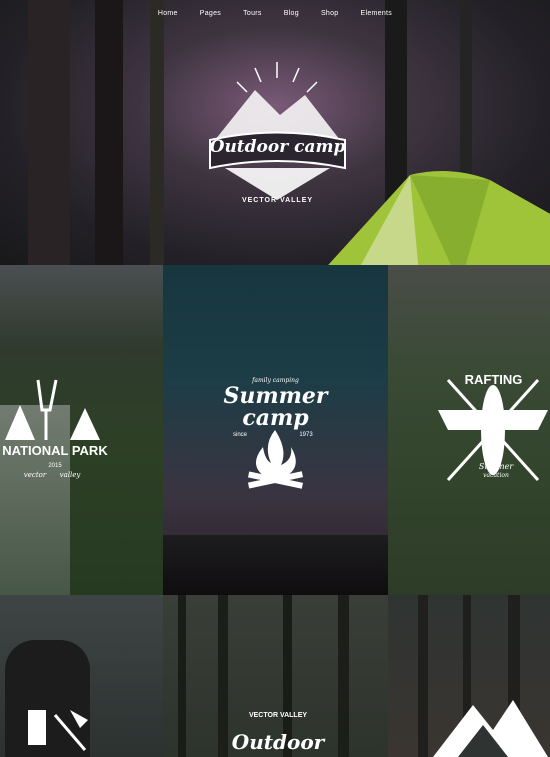 The width and height of the screenshot is (550, 757). I want to click on hero-badge-title: Outdoor camp, so click(277, 147).